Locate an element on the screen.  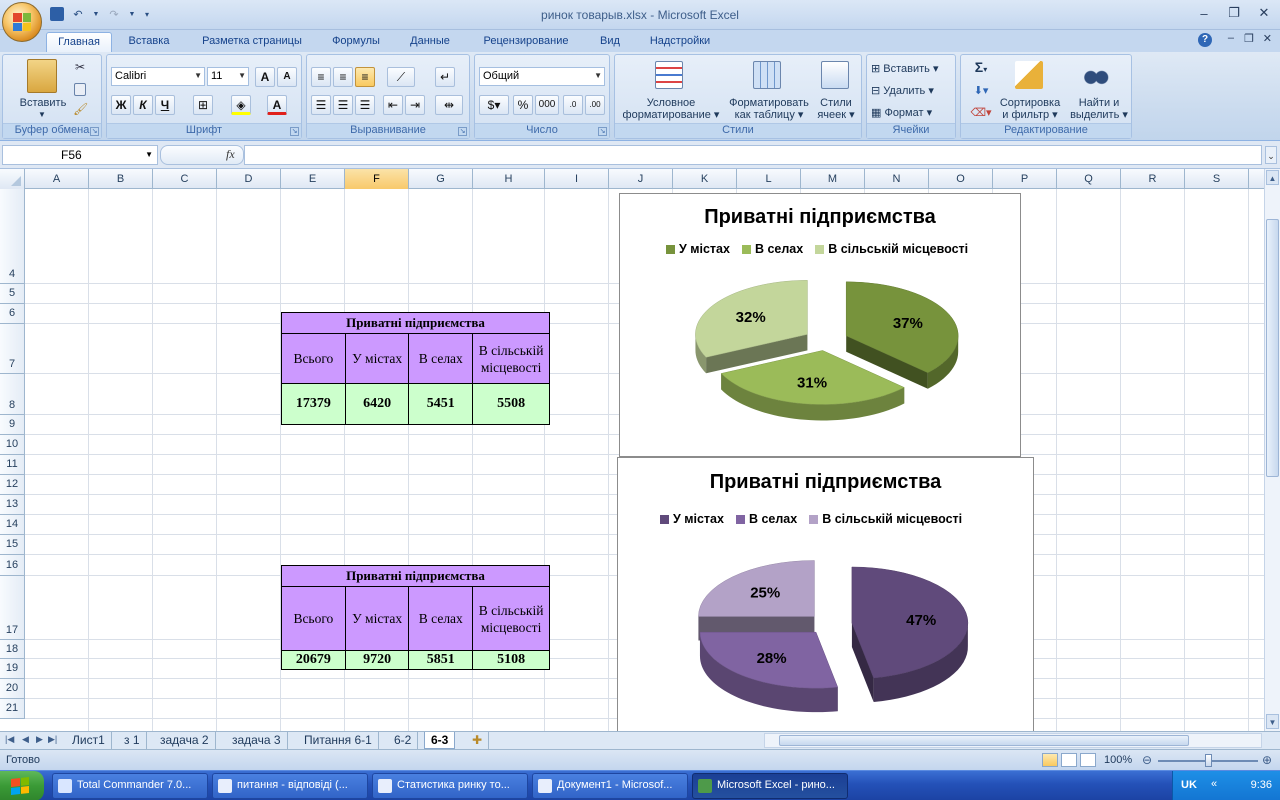
find-select-button: Найти и выделить ▾ is located at coordinates (1099, 109).